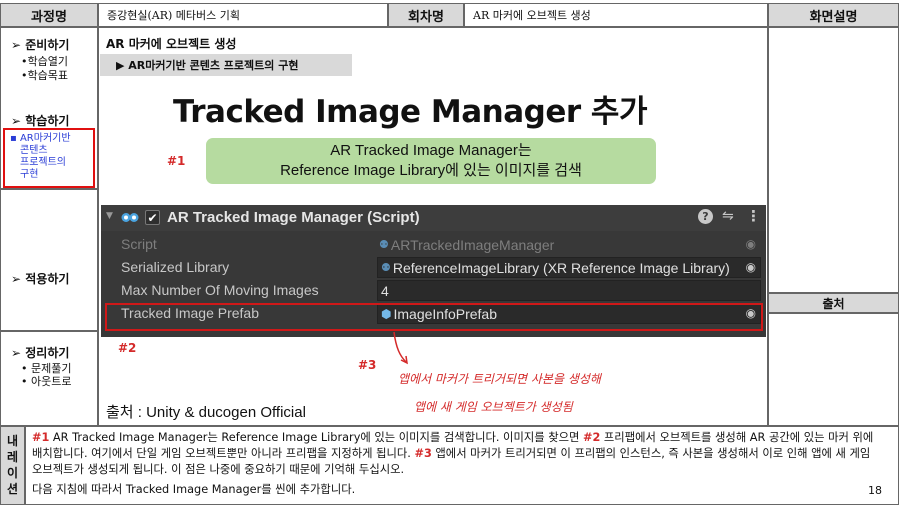 The width and height of the screenshot is (900, 506). I want to click on script-icon: ⚉, so click(384, 245).